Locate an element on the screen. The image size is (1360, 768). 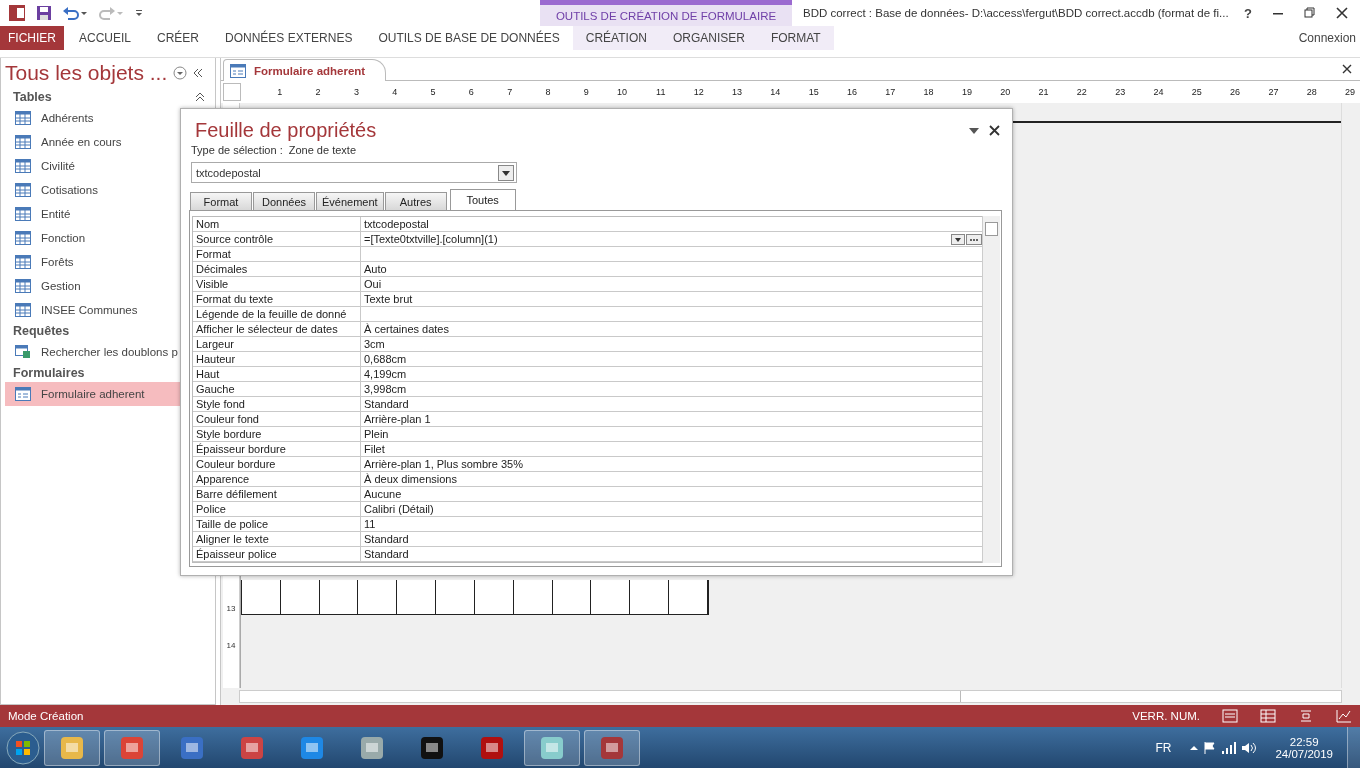
property-name: Visible is located at coordinates (277, 284).